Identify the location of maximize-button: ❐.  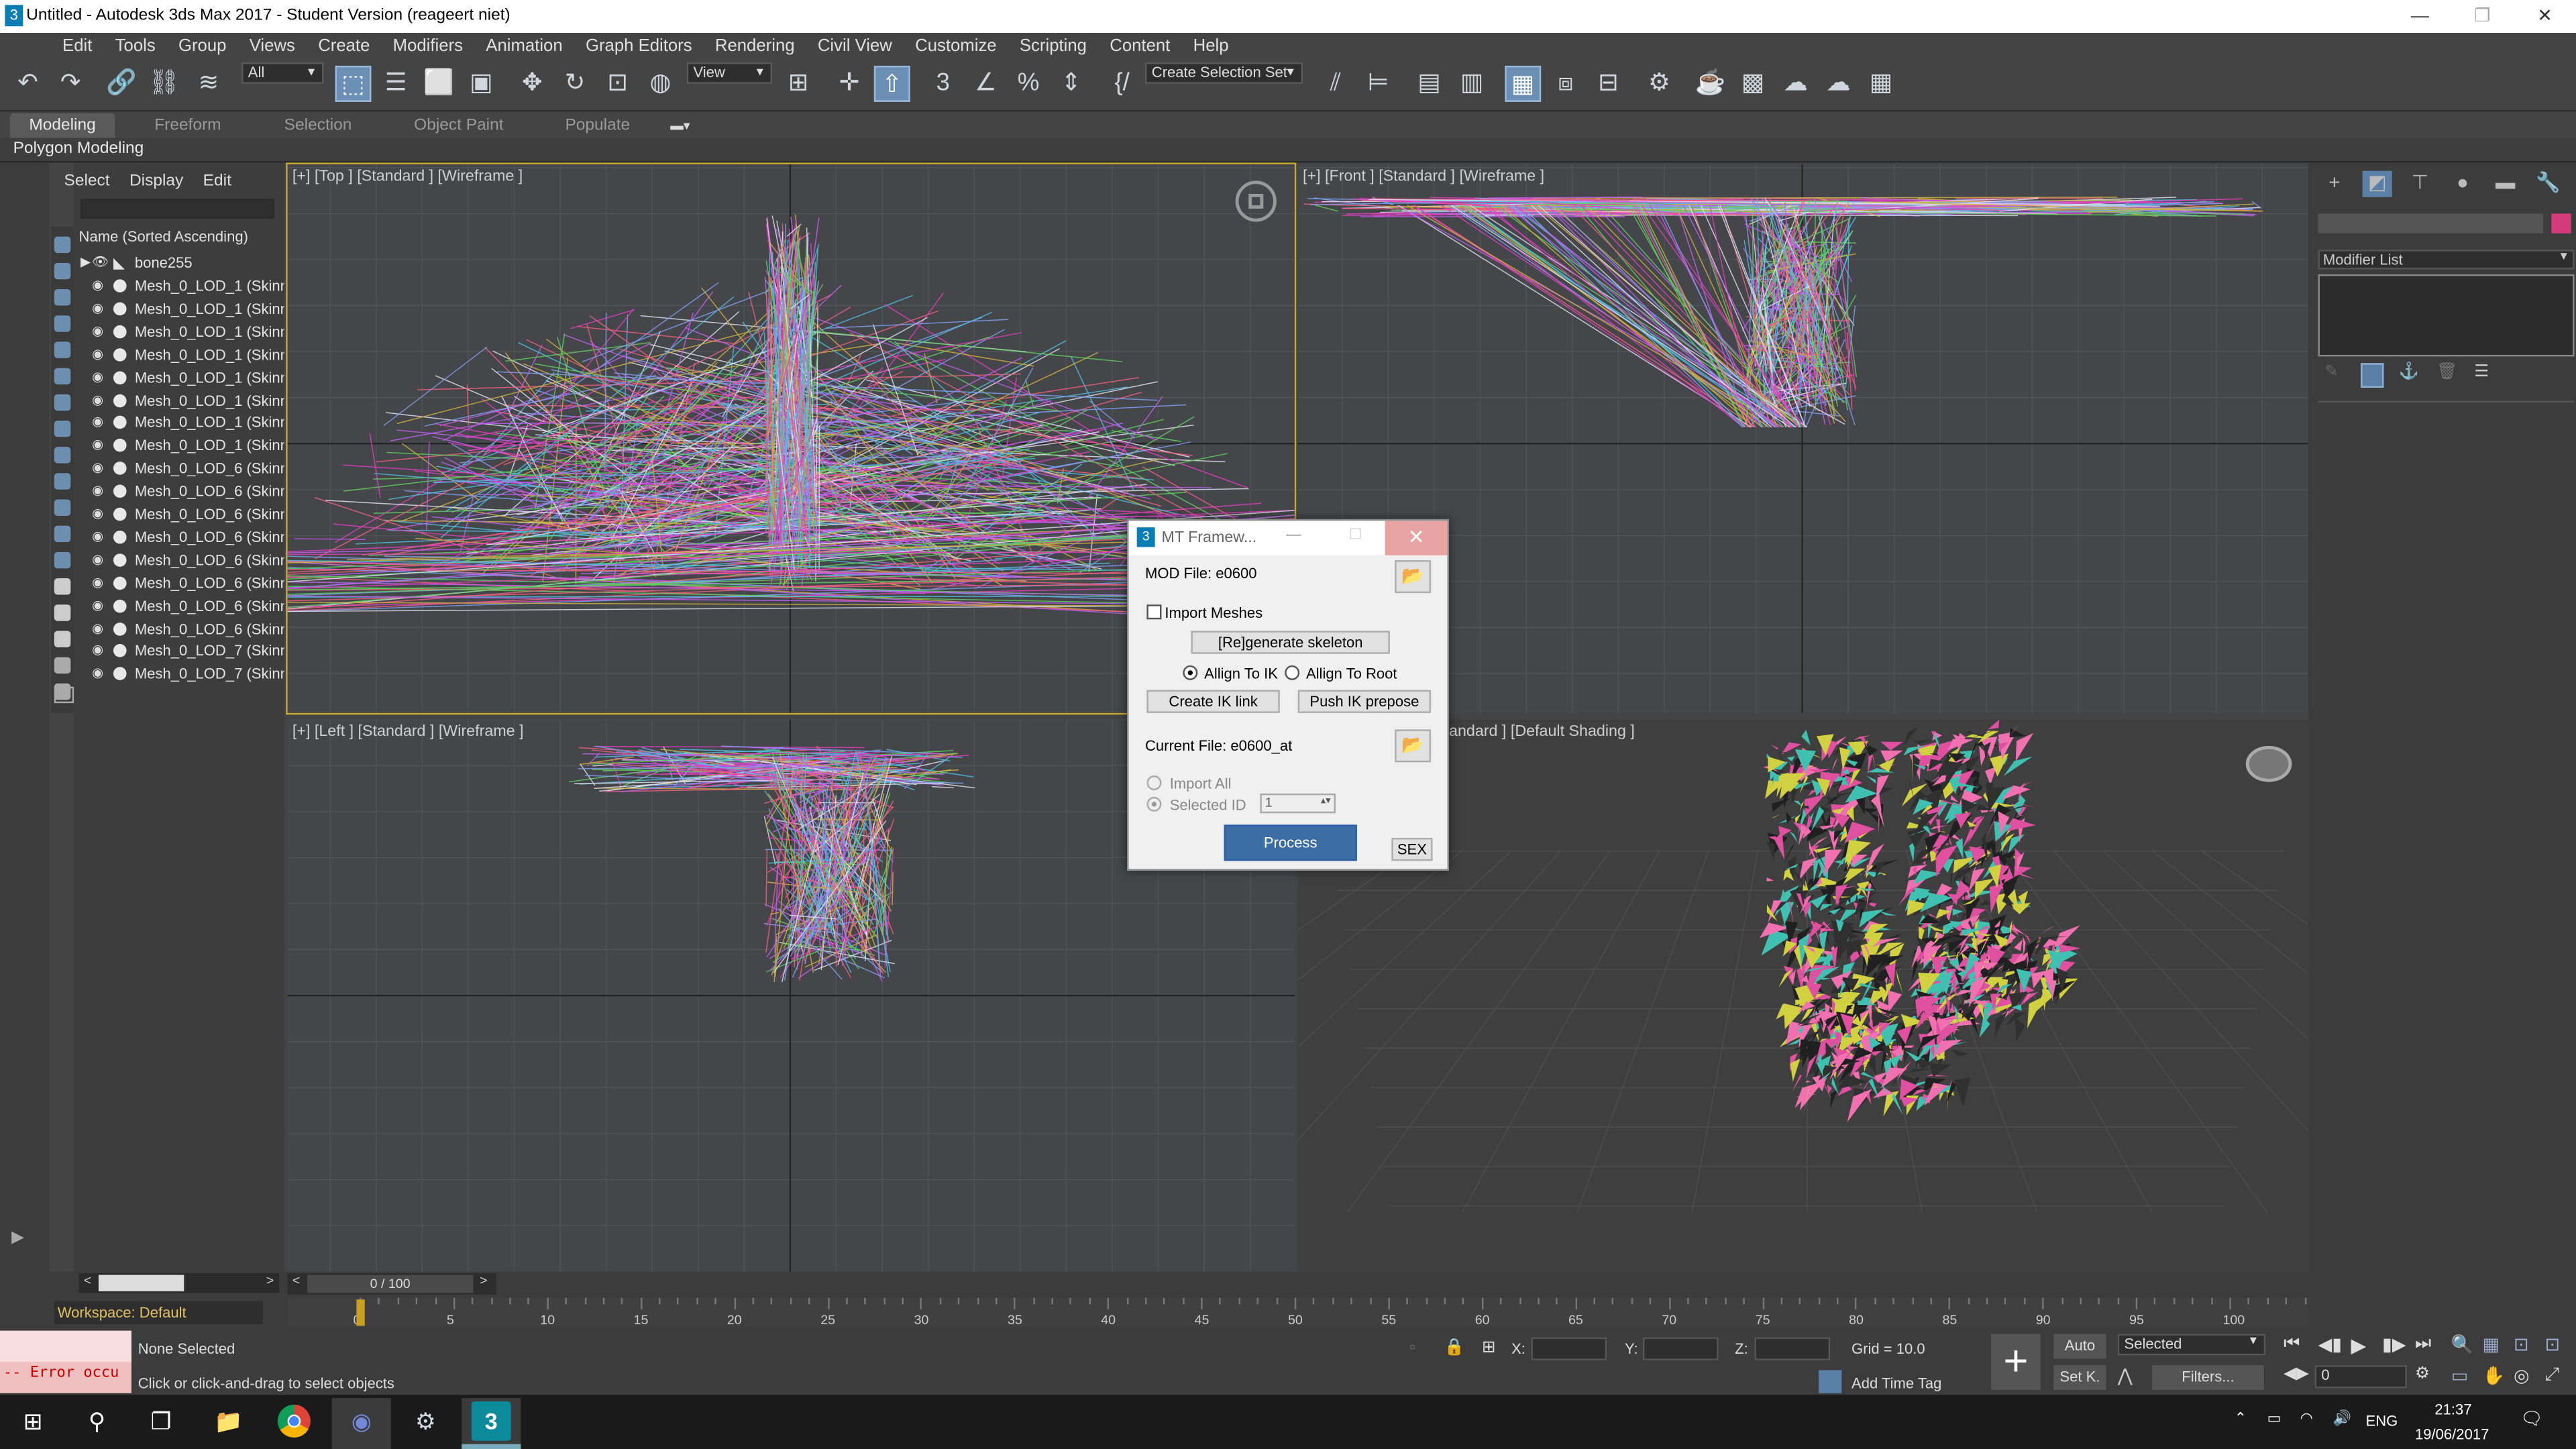
(2482, 16).